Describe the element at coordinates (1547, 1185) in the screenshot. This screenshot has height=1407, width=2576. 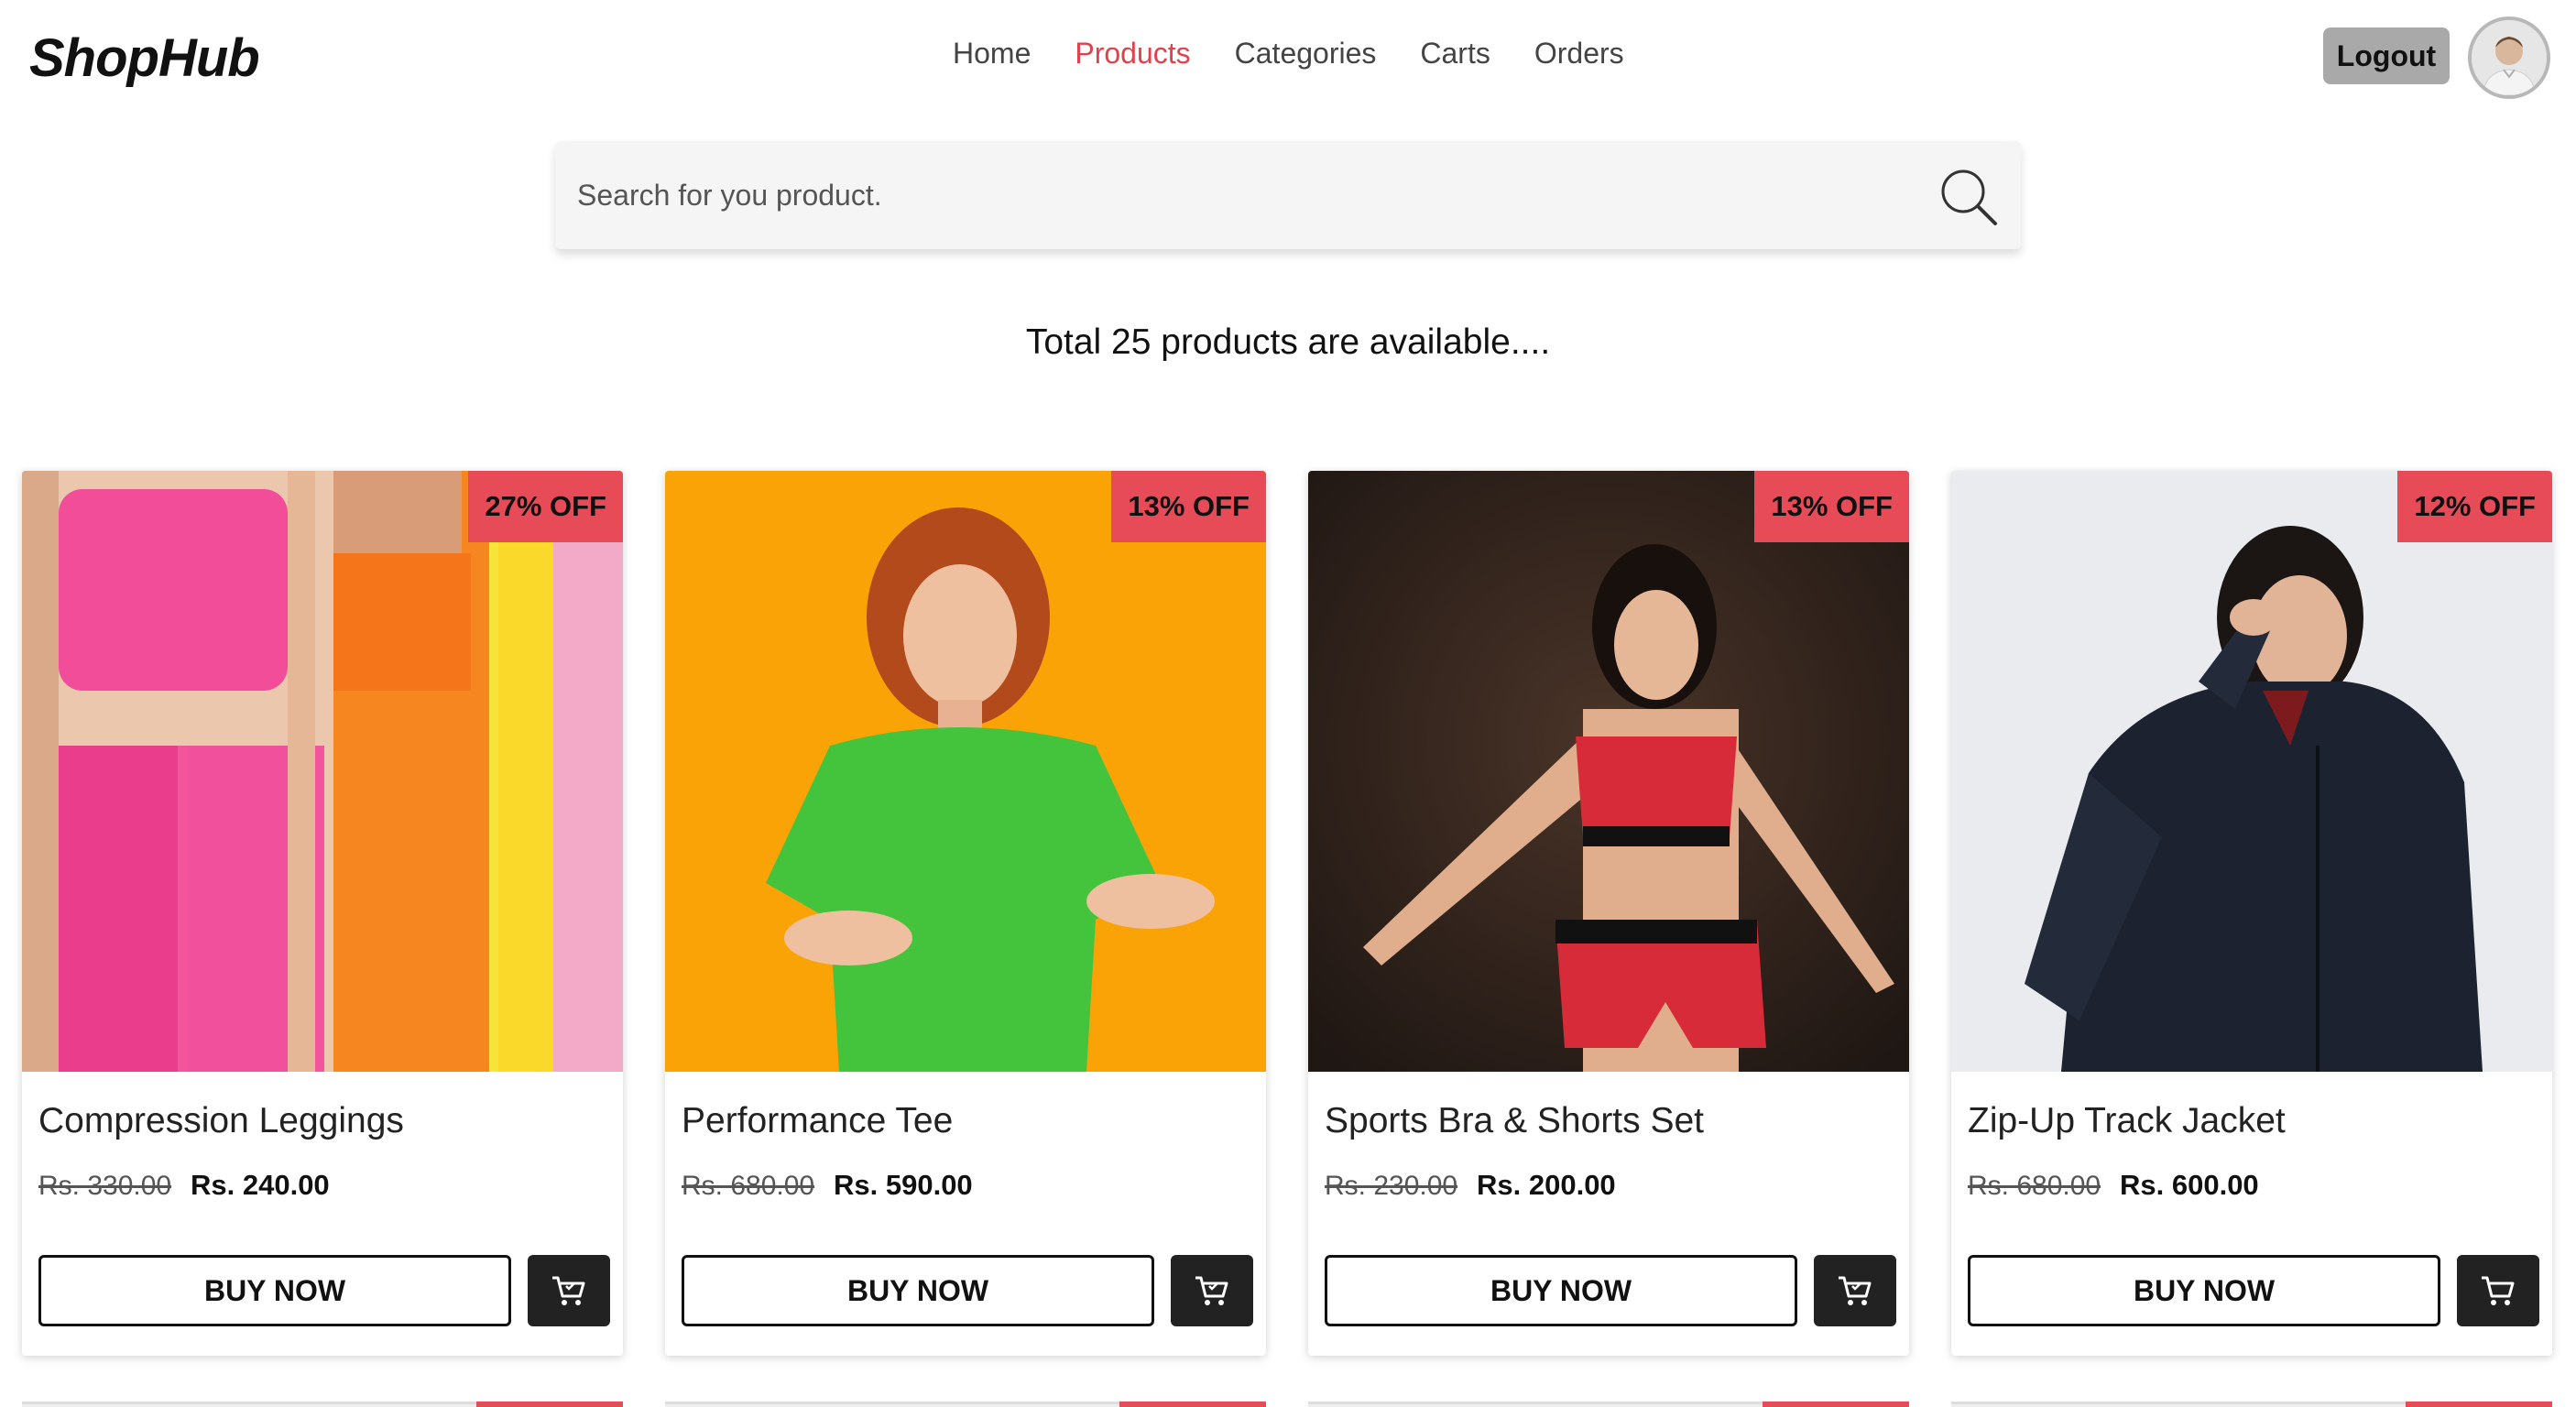
I see `sale-price: Rs. 200.00` at that location.